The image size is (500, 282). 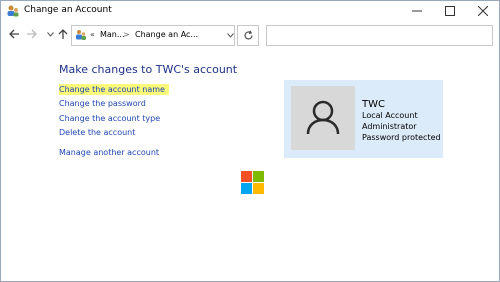 What do you see at coordinates (102, 103) in the screenshot?
I see `change-password-link: Change the password` at bounding box center [102, 103].